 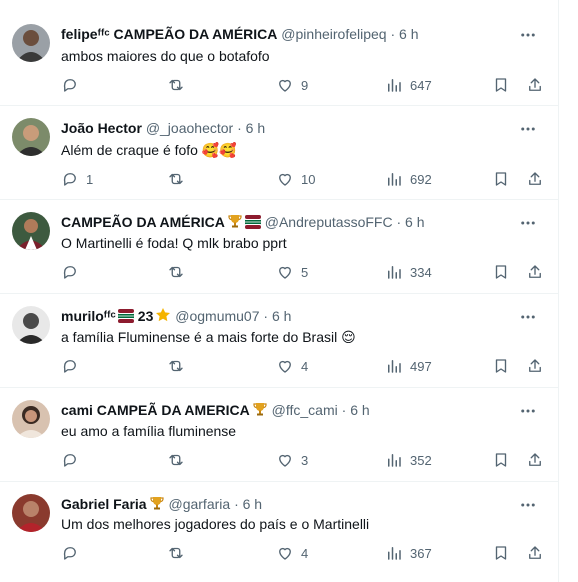 What do you see at coordinates (421, 366) in the screenshot?
I see `view-count: 497` at bounding box center [421, 366].